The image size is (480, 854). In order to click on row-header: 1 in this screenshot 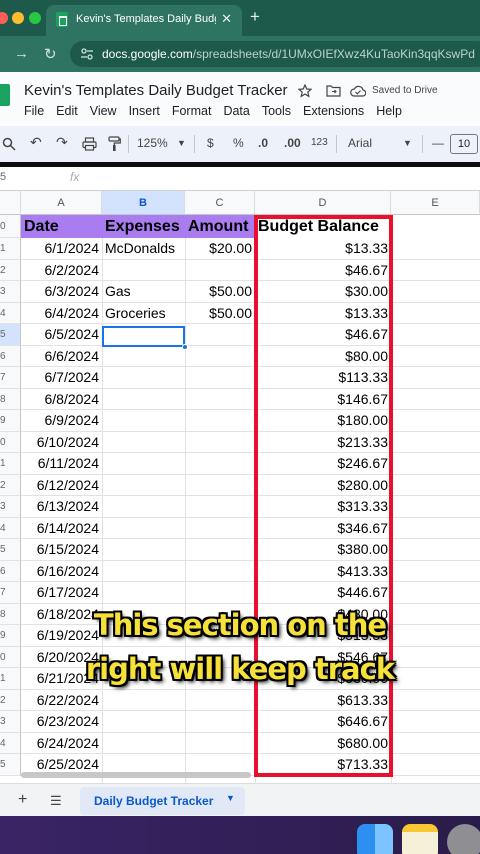, I will do `click(10, 464)`.